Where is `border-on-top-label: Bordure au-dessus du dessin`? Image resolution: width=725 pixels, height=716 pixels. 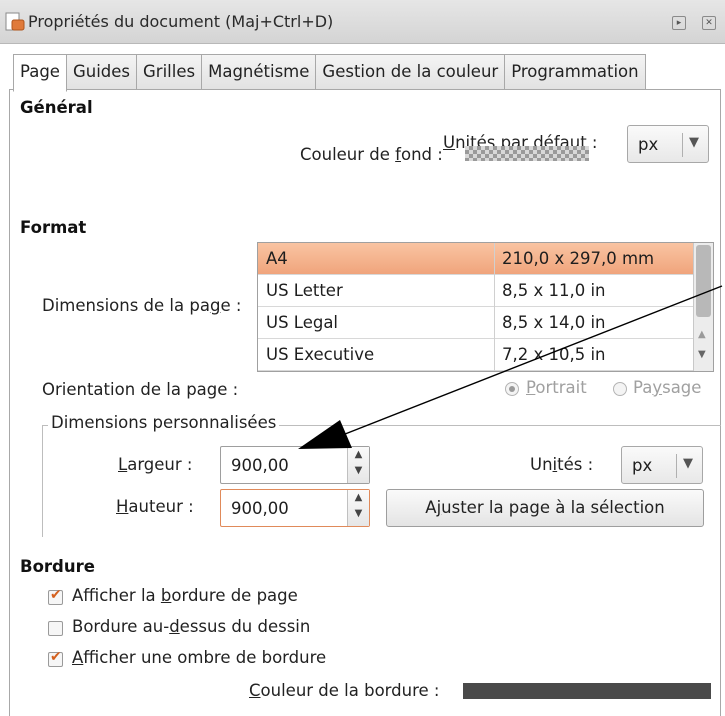
border-on-top-label: Bordure au-dessus du dessin is located at coordinates (191, 626).